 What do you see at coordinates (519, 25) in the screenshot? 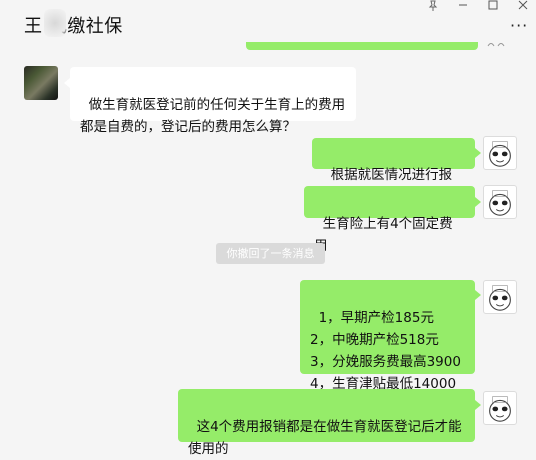
I see `more-dots-icon: ···` at bounding box center [519, 25].